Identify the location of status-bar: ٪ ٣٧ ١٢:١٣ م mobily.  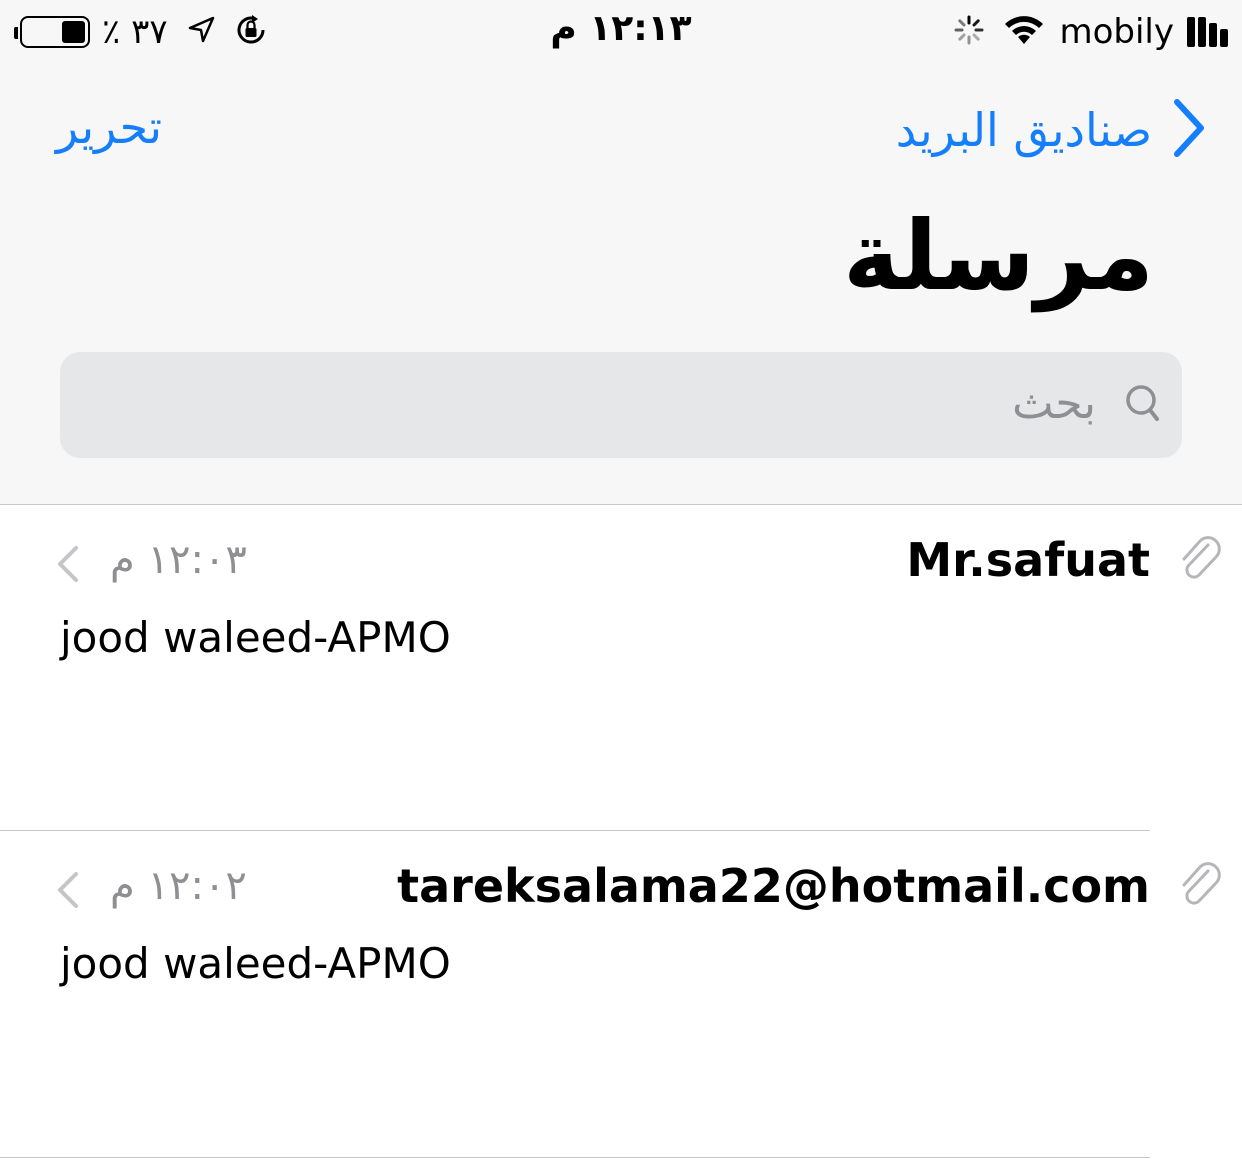
(621, 32).